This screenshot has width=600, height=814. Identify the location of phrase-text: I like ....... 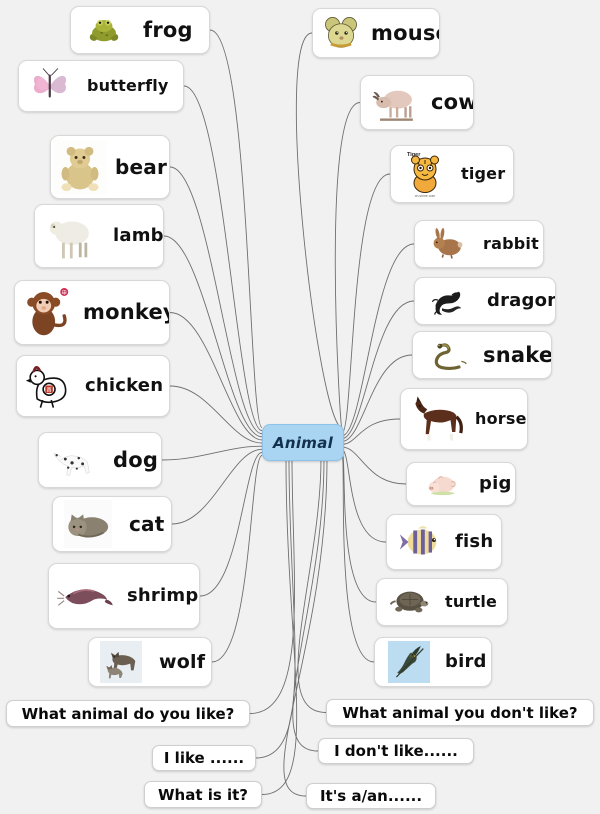
(204, 758).